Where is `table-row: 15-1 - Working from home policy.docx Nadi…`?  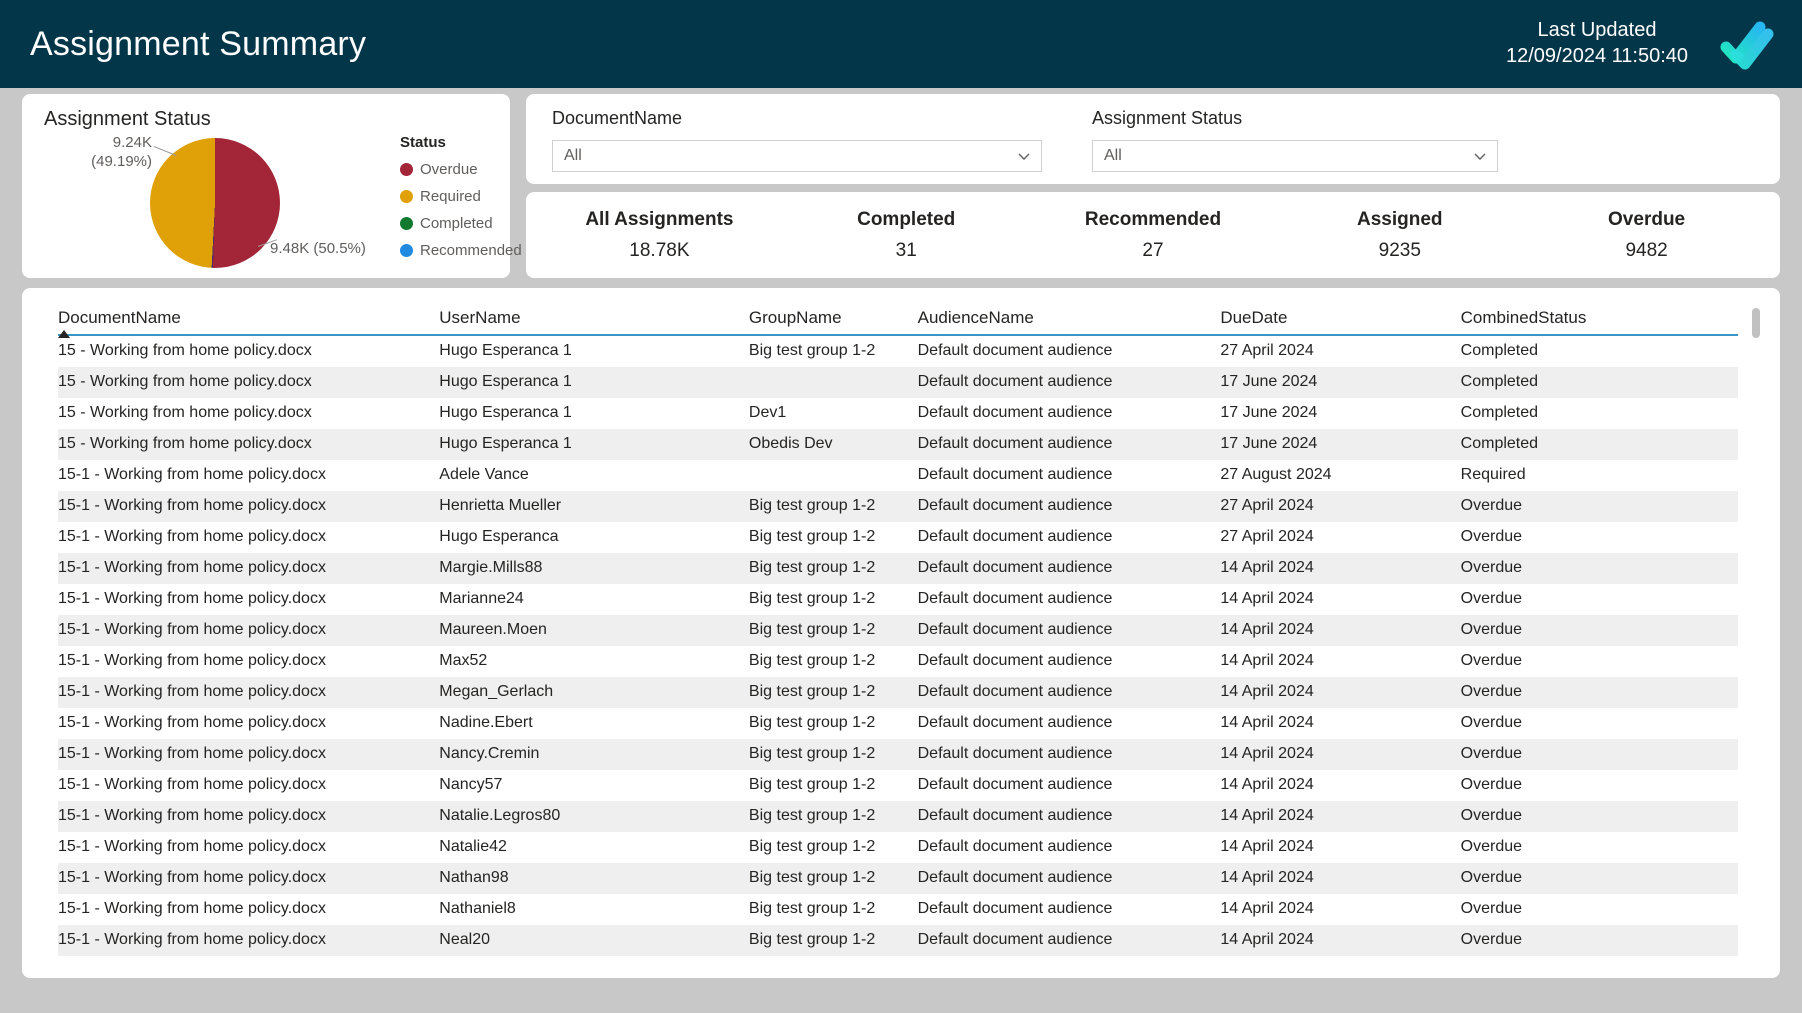 table-row: 15-1 - Working from home policy.docx Nadi… is located at coordinates (898, 723).